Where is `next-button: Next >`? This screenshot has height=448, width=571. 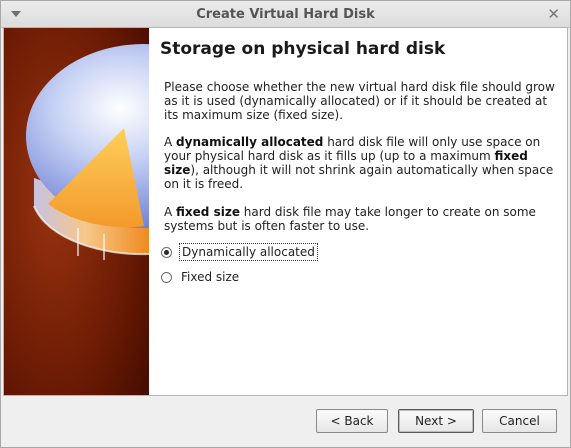 next-button: Next > is located at coordinates (436, 421).